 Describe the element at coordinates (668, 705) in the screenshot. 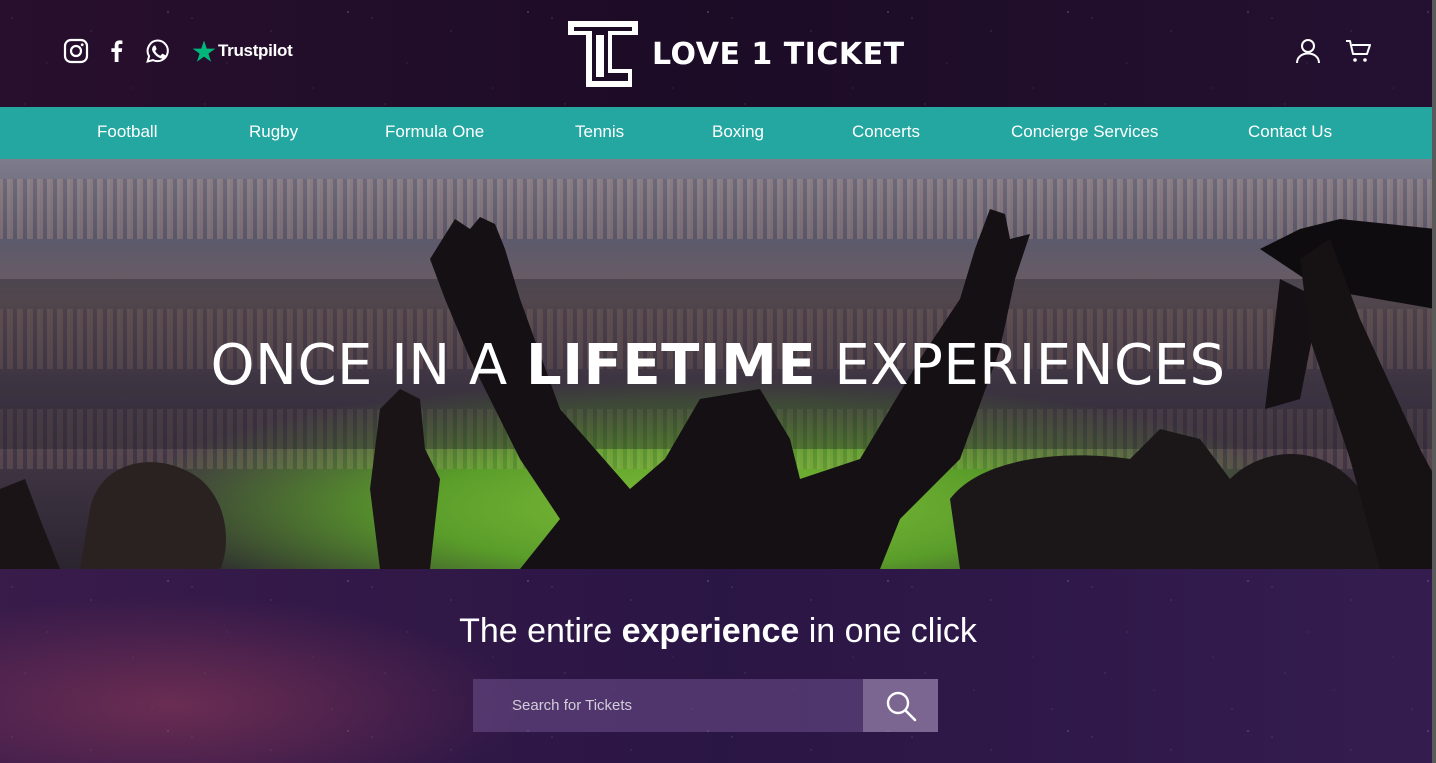

I see `search-input` at that location.